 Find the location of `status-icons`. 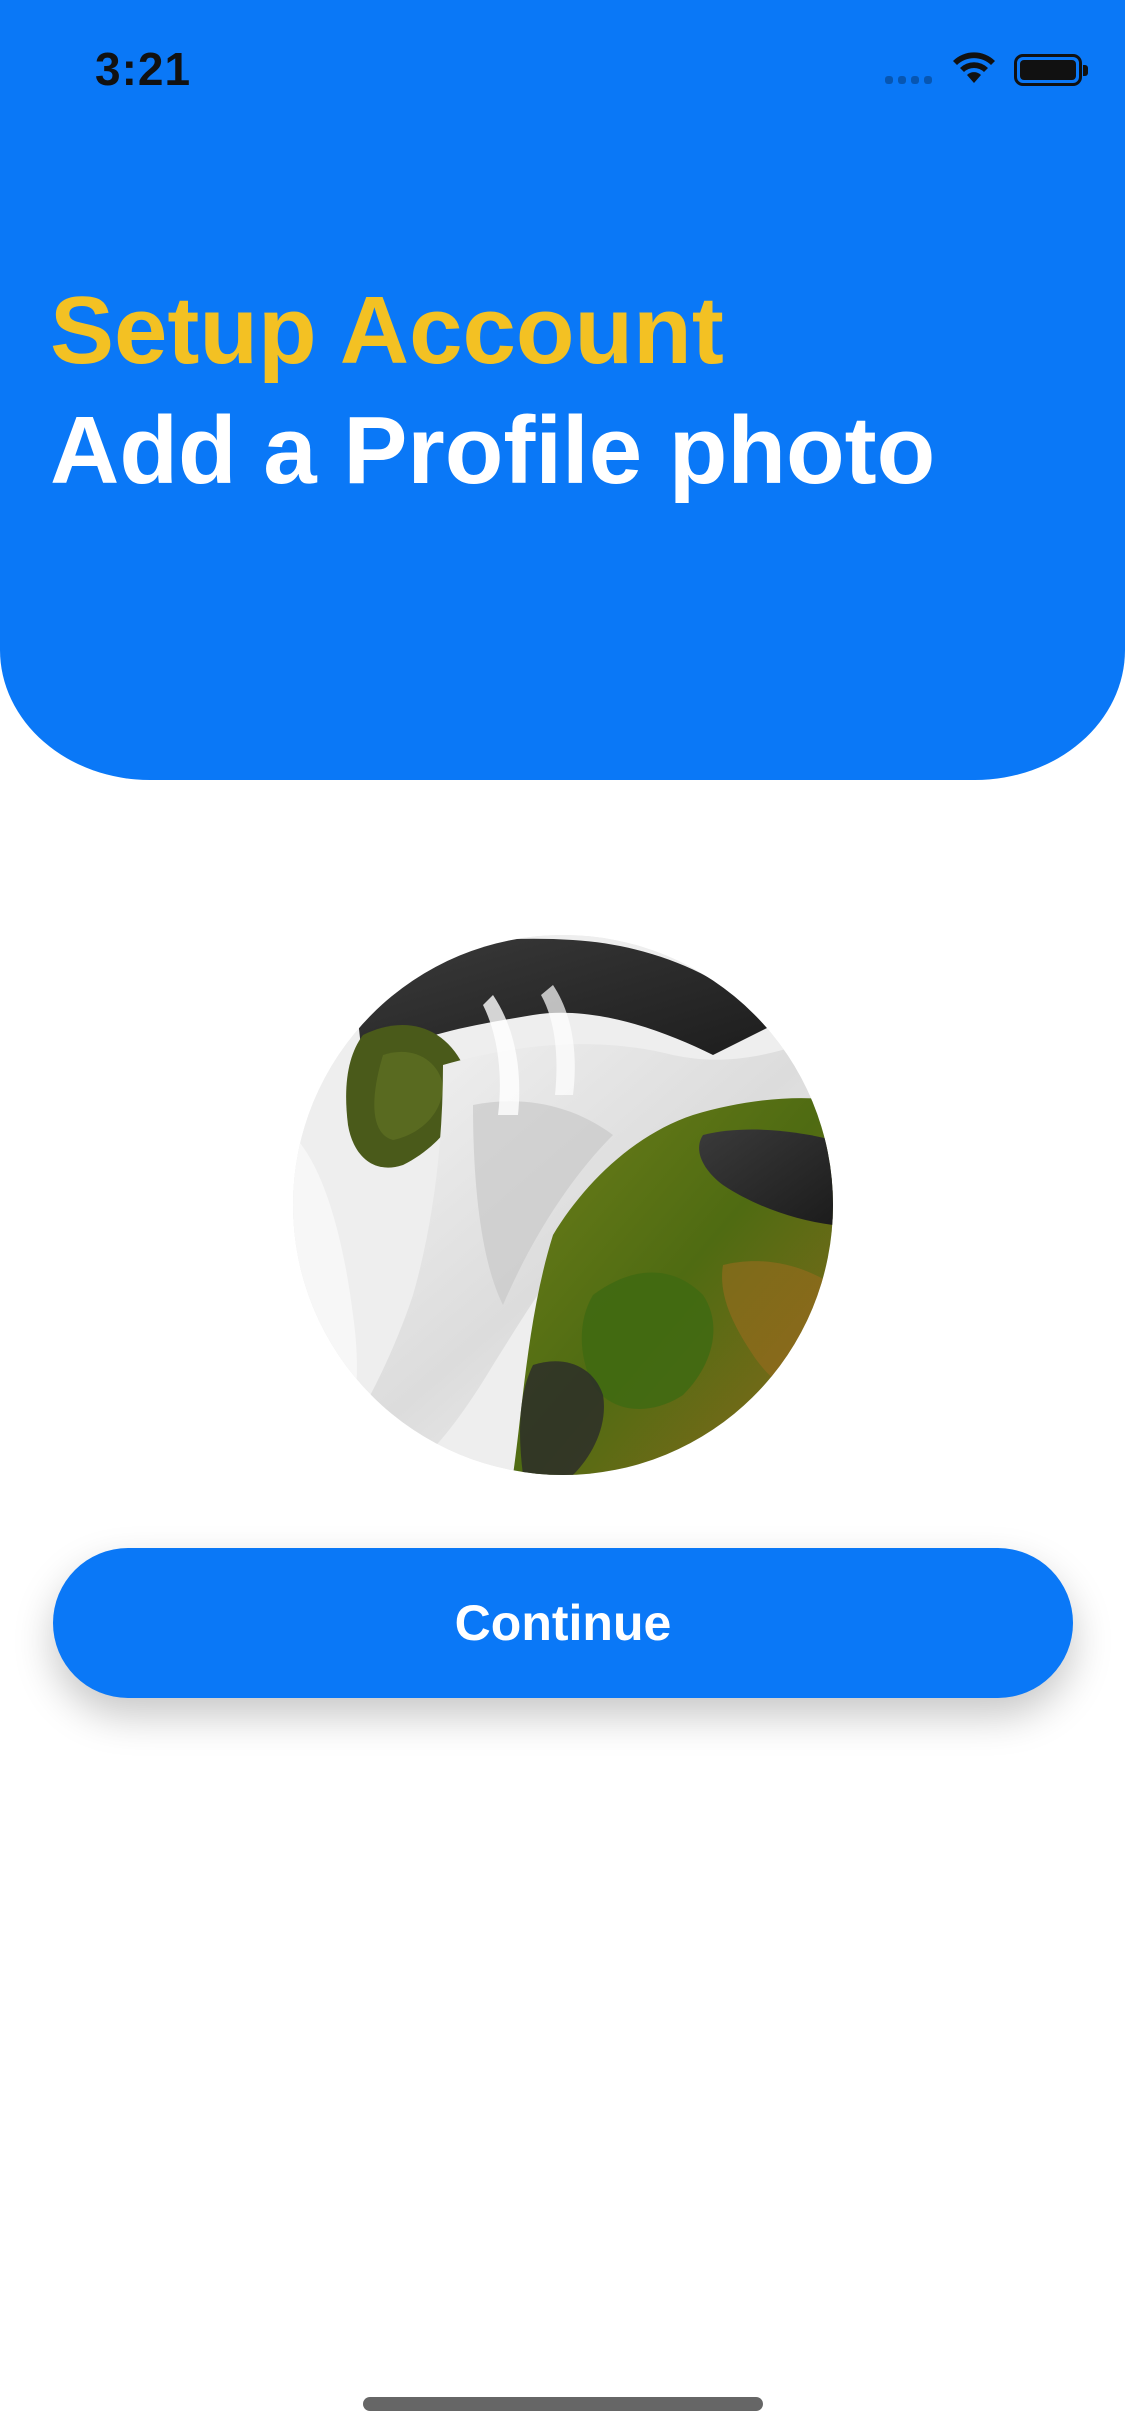

status-icons is located at coordinates (986, 70).